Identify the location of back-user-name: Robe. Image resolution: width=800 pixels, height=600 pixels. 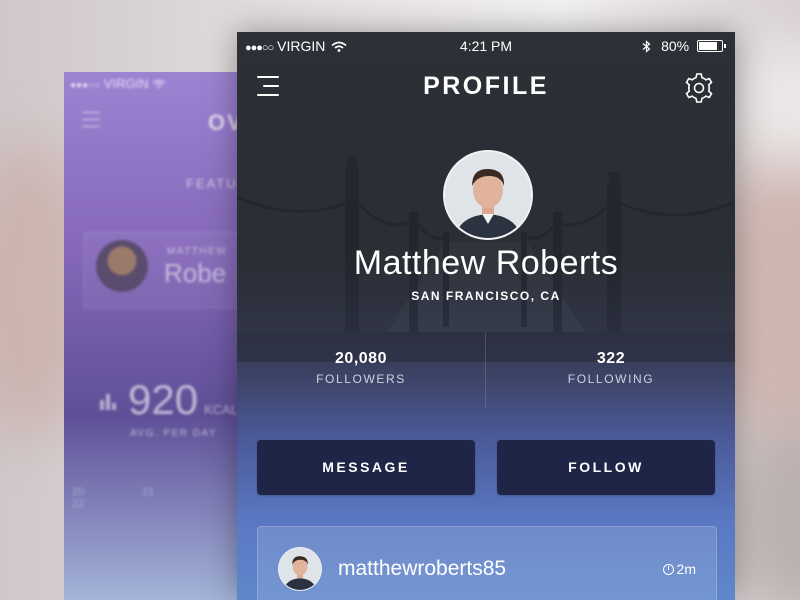
(195, 273).